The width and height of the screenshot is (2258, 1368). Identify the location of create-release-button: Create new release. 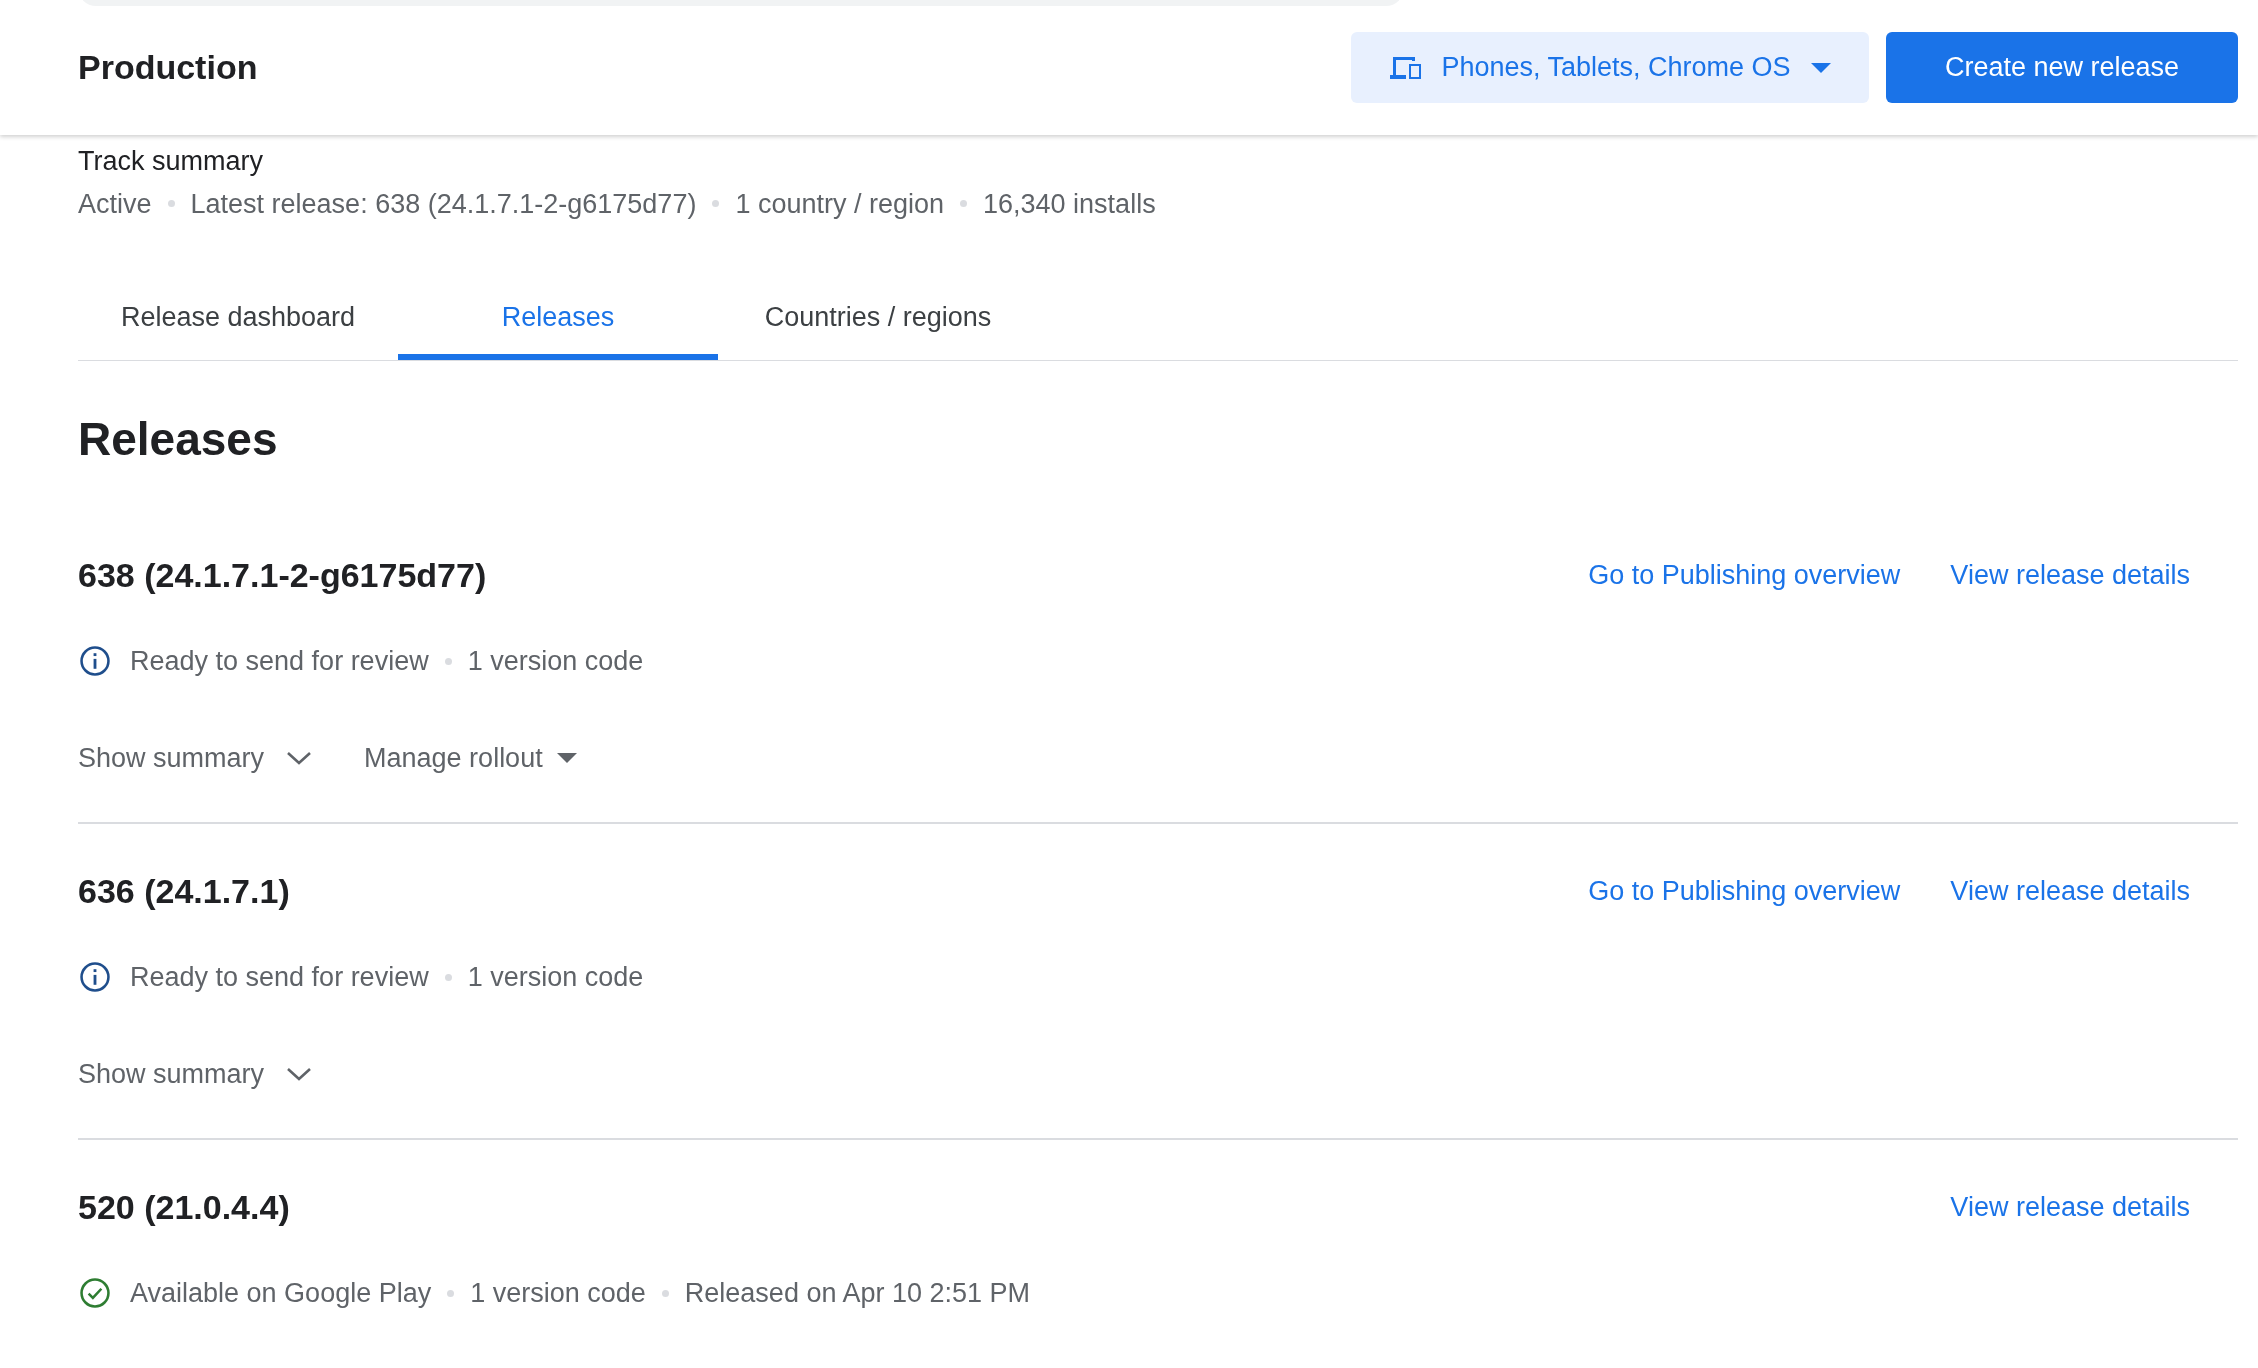
(2062, 67).